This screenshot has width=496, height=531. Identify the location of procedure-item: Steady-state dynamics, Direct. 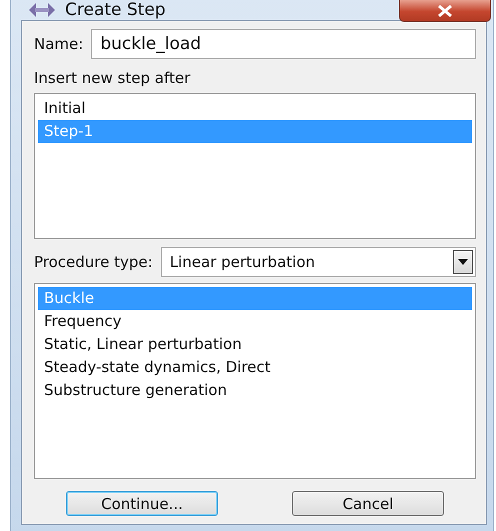
(255, 367).